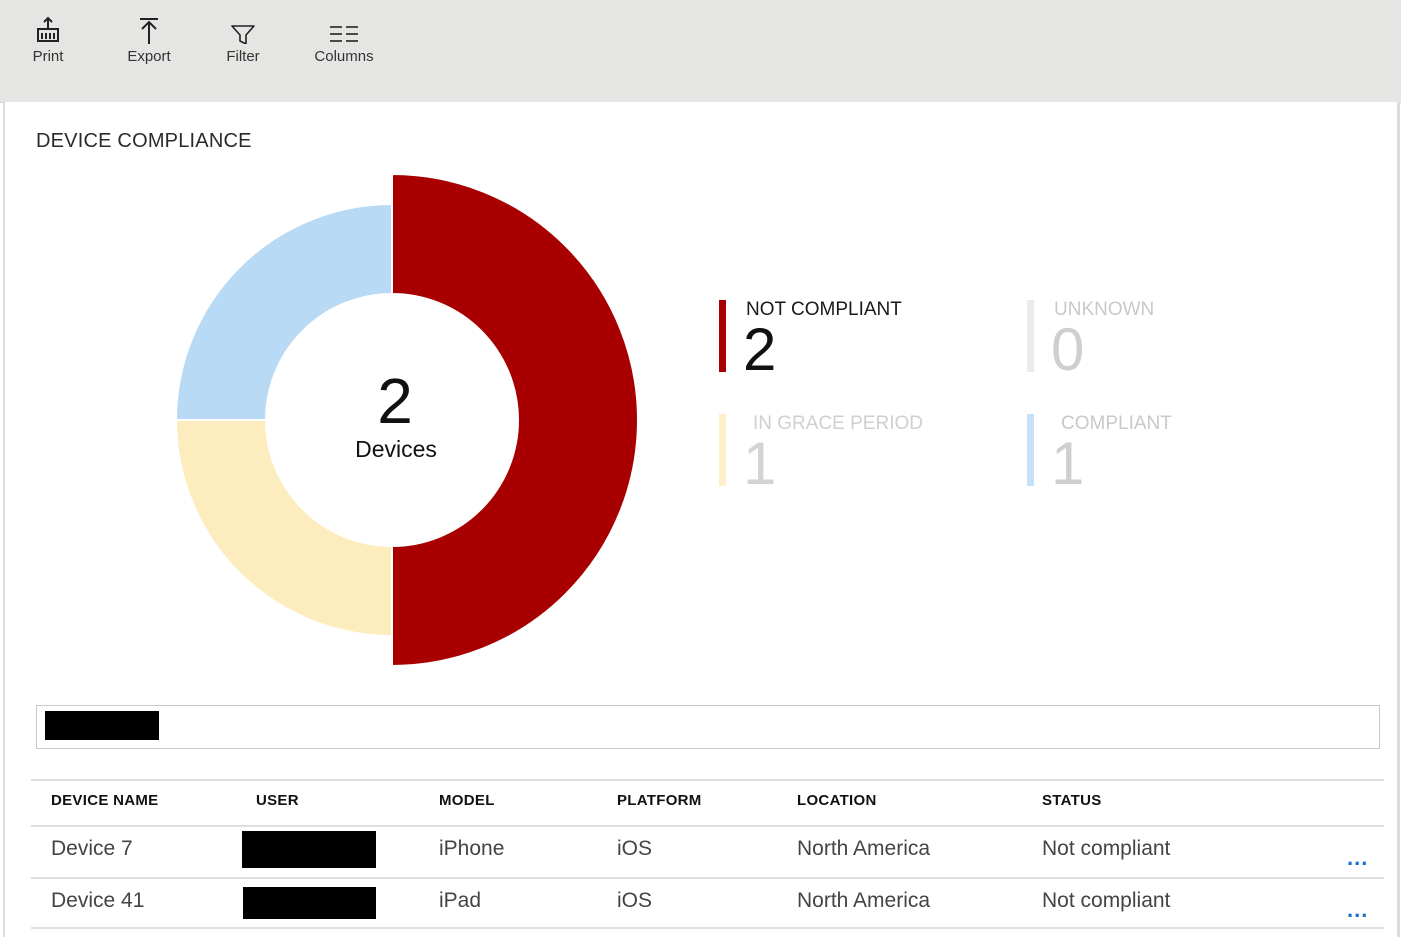  Describe the element at coordinates (707, 928) in the screenshot. I see `row-rule` at that location.